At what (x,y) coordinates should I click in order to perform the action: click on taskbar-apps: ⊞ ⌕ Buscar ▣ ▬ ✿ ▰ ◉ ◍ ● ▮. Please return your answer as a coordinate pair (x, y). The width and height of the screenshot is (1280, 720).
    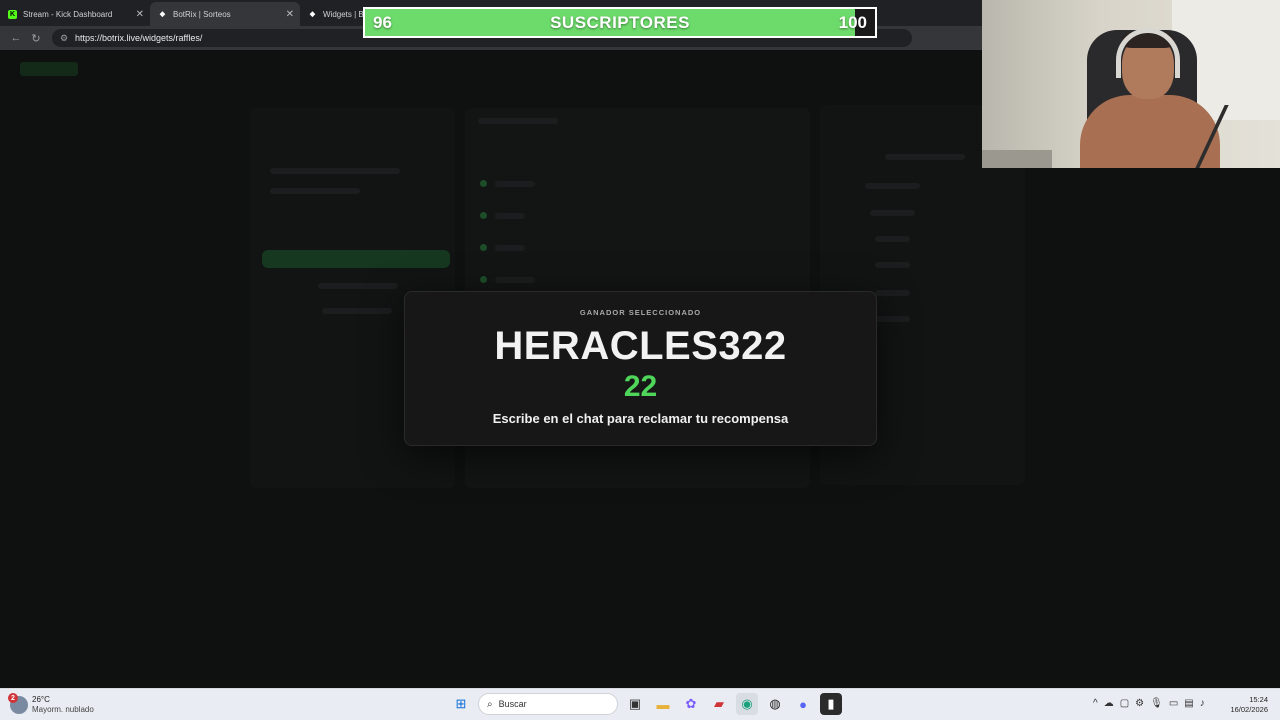
    Looking at the image, I should click on (646, 704).